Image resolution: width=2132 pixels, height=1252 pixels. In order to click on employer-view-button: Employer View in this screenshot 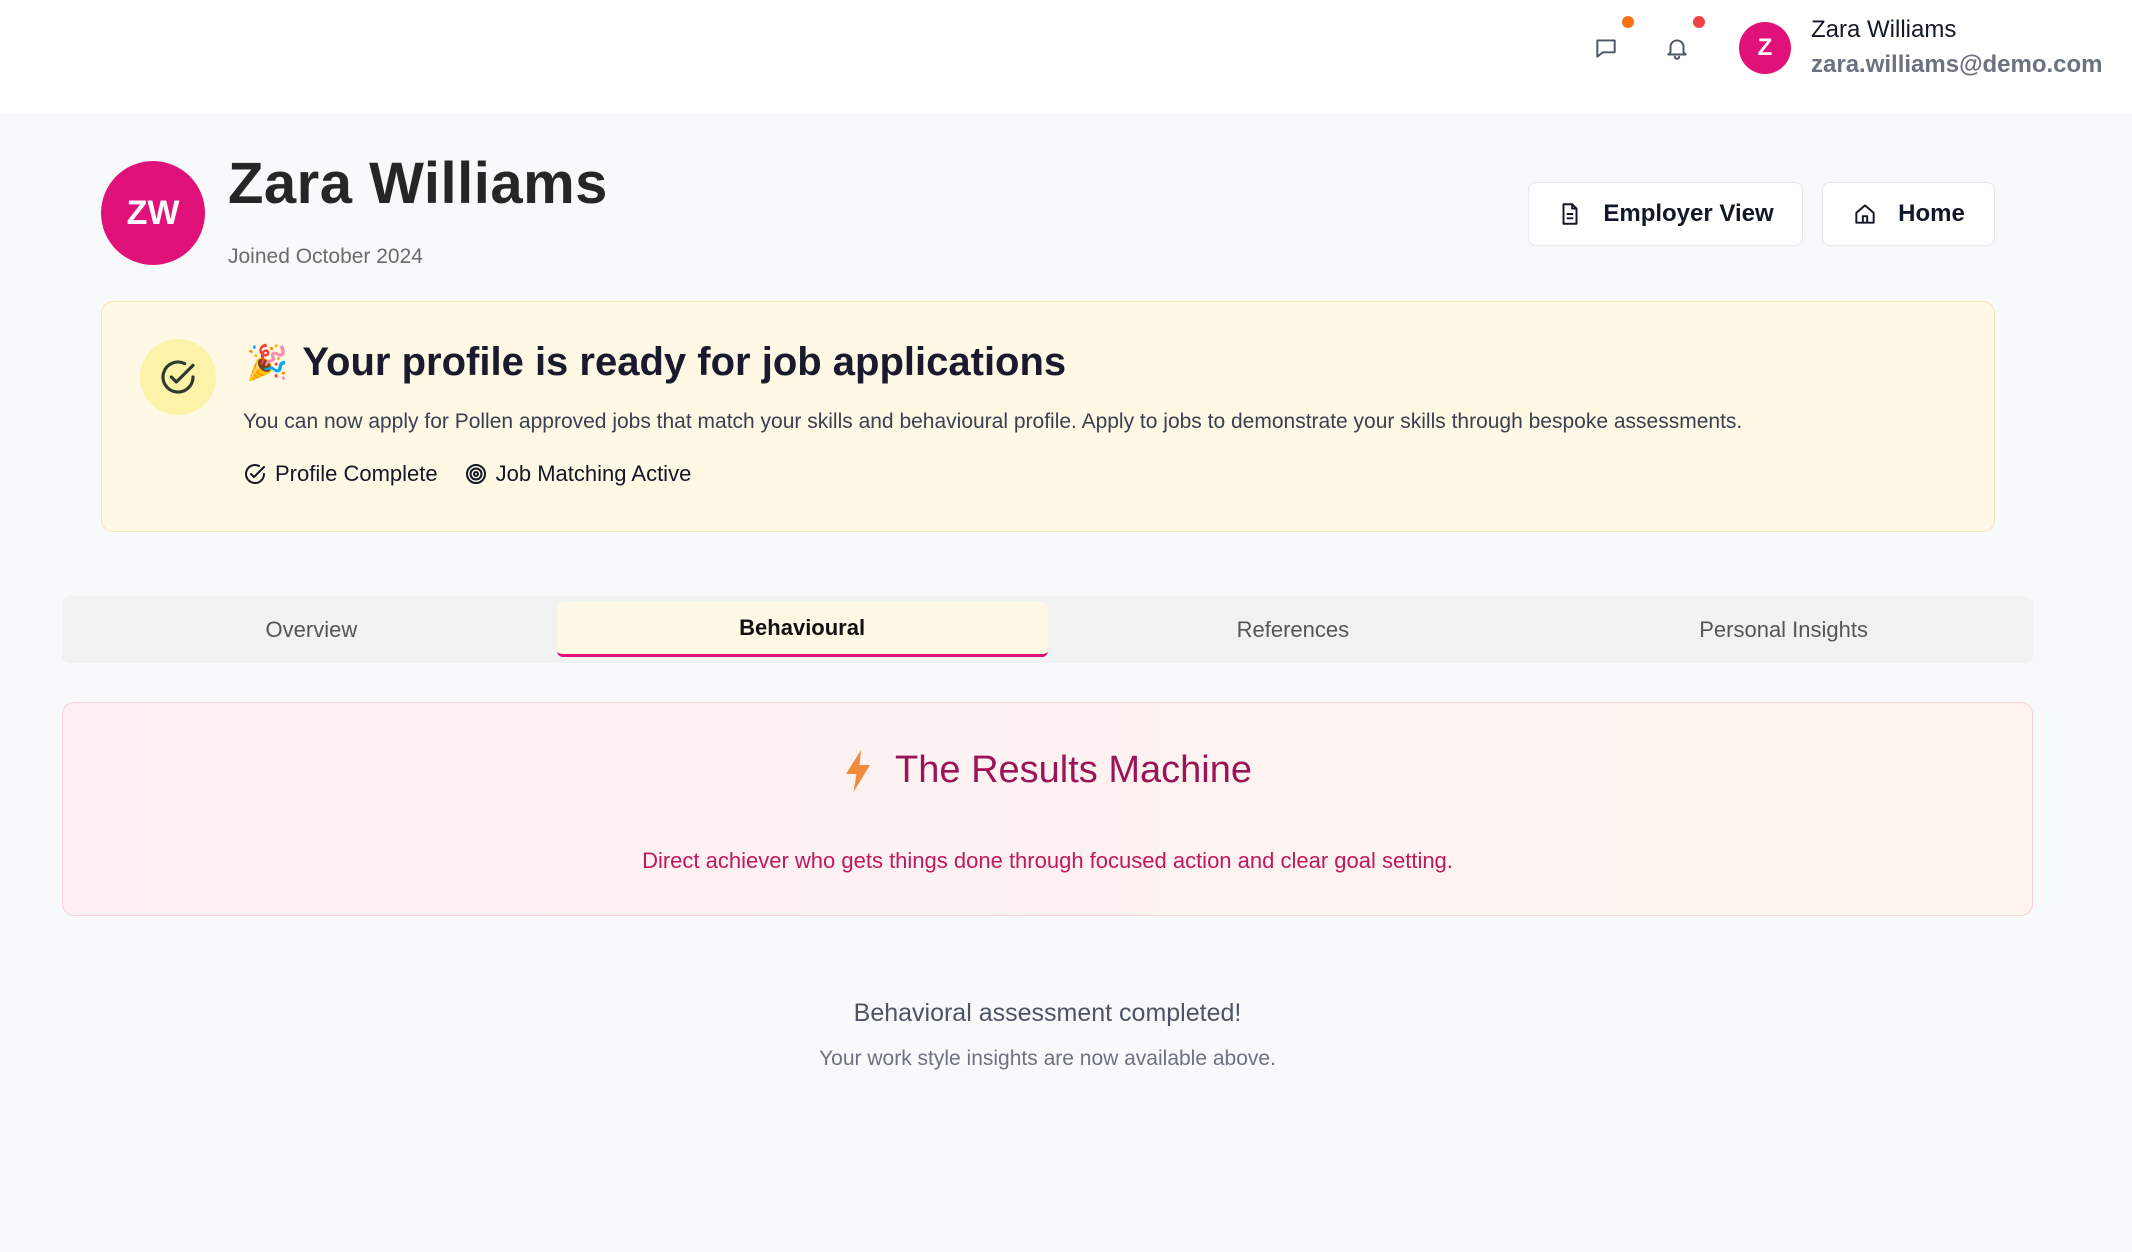, I will do `click(1665, 214)`.